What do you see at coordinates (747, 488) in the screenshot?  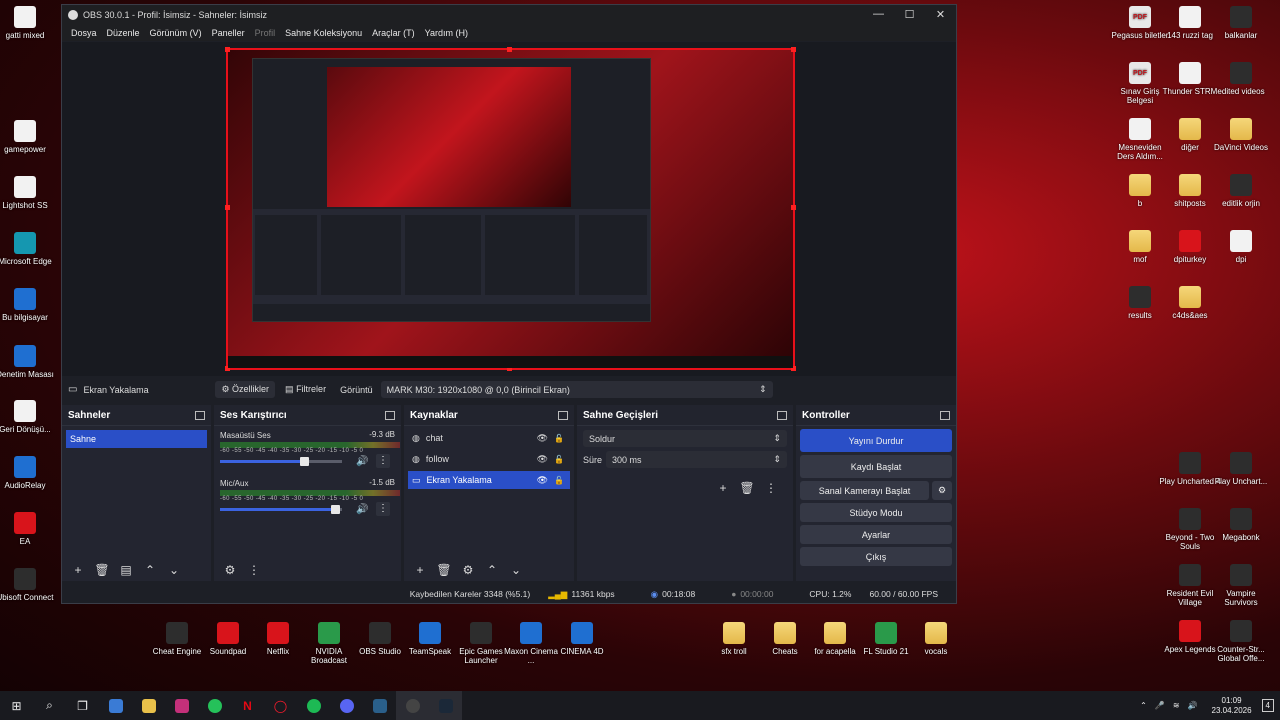 I see `remove-transition-button: 🗑` at bounding box center [747, 488].